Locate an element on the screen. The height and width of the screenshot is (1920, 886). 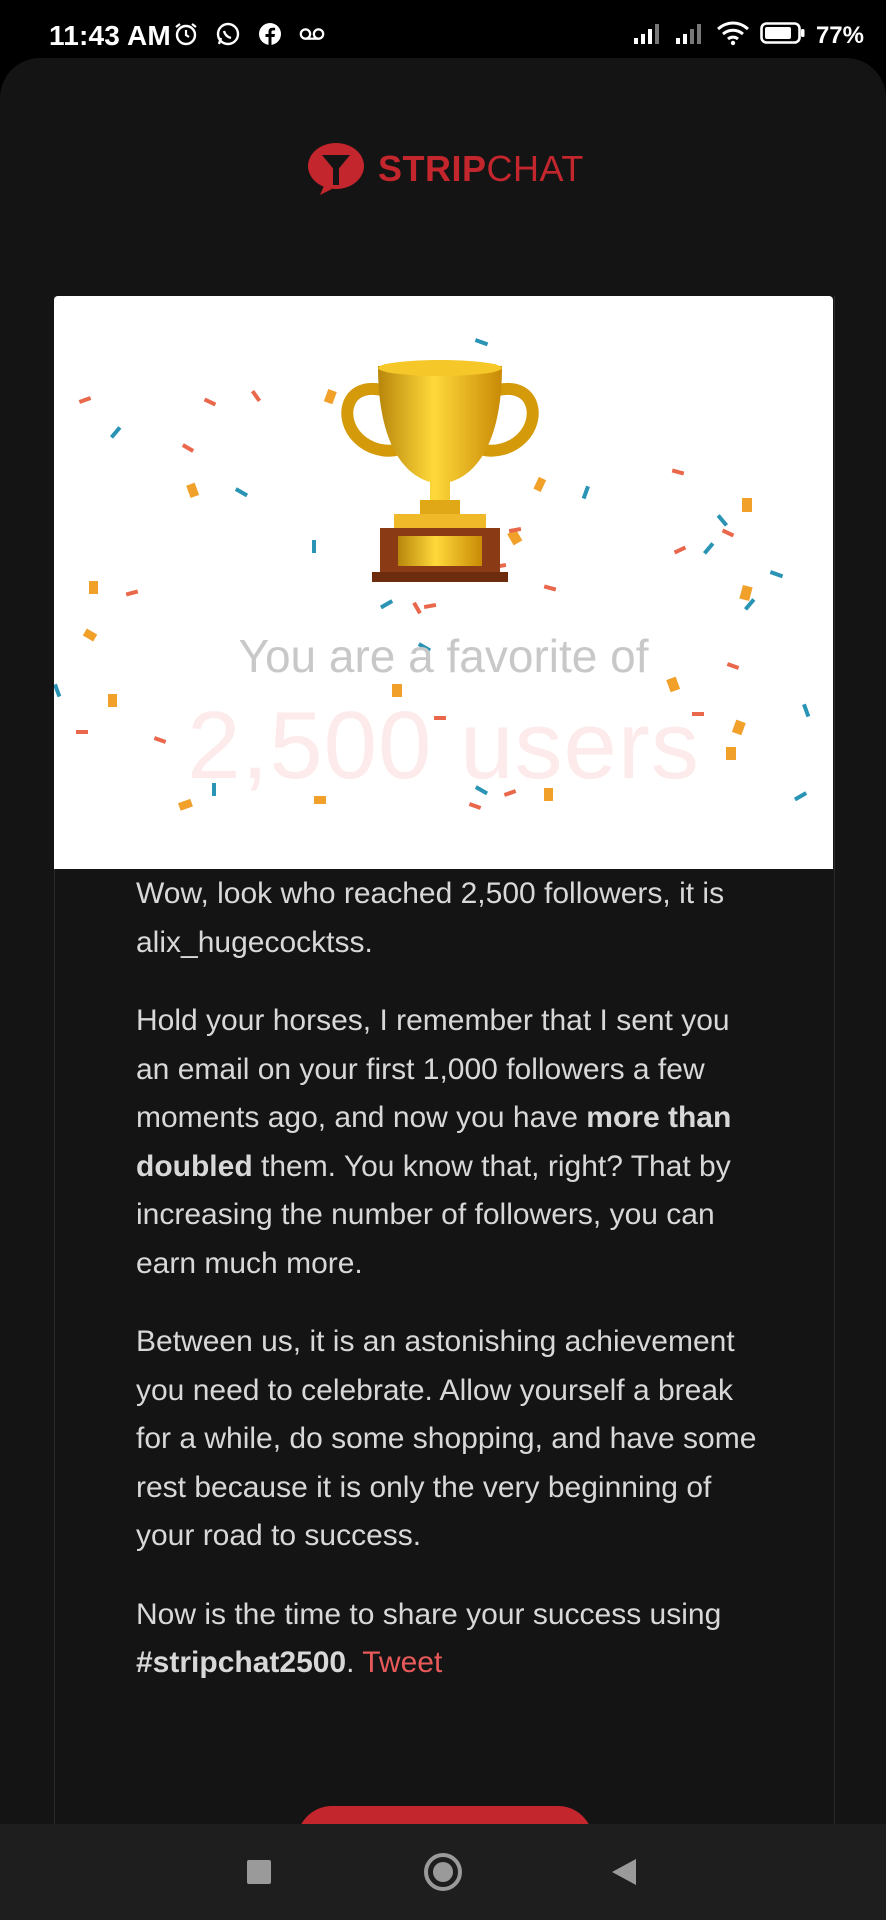
tweet-link: Tweet is located at coordinates (402, 1662).